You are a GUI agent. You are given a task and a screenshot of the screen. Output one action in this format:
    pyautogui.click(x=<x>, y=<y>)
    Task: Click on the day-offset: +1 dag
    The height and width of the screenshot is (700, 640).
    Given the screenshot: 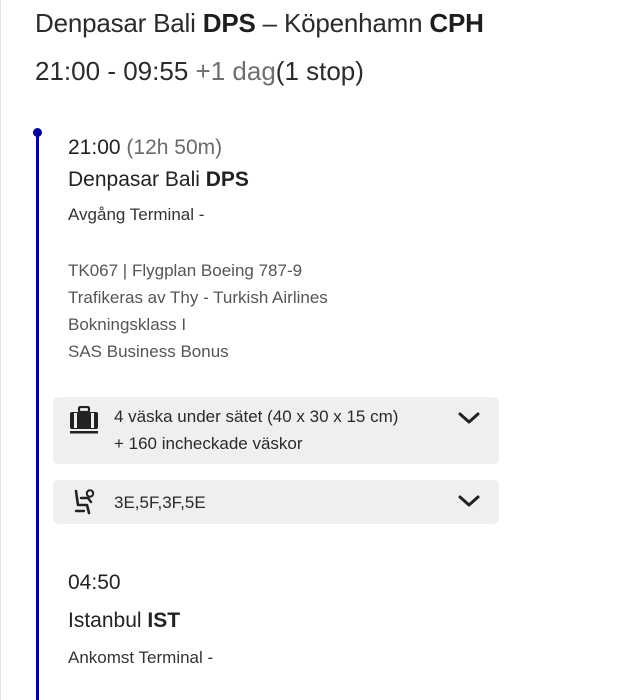 What is the action you would take?
    pyautogui.click(x=235, y=71)
    